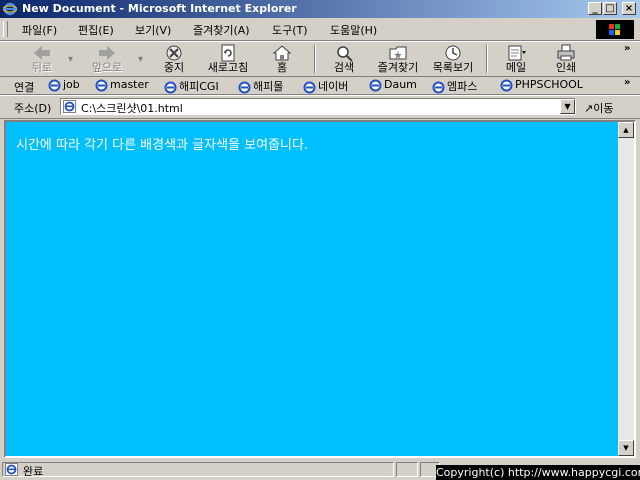 This screenshot has height=480, width=640. I want to click on minimize-button: _, so click(595, 8).